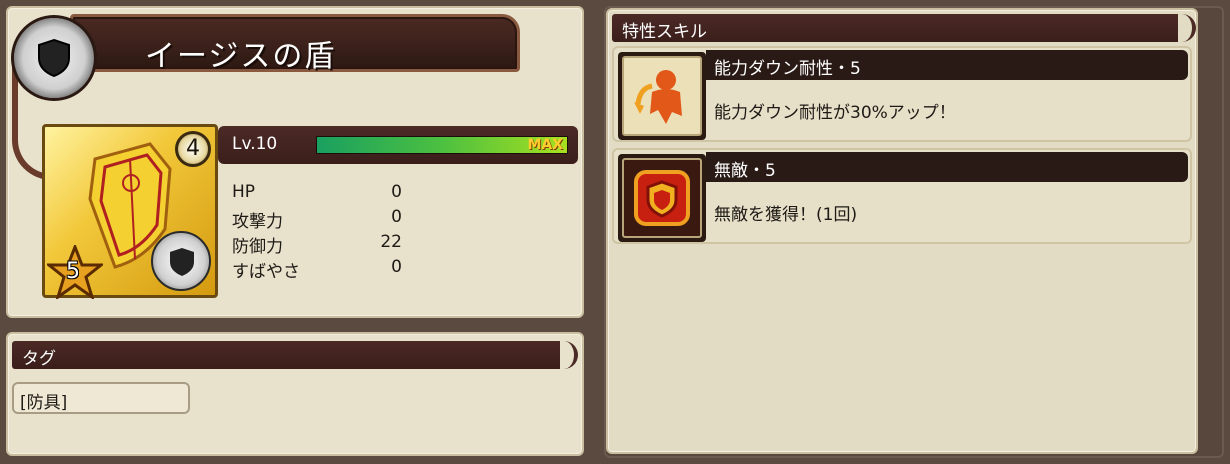  I want to click on skill-header-label: 特性スキル, so click(664, 32).